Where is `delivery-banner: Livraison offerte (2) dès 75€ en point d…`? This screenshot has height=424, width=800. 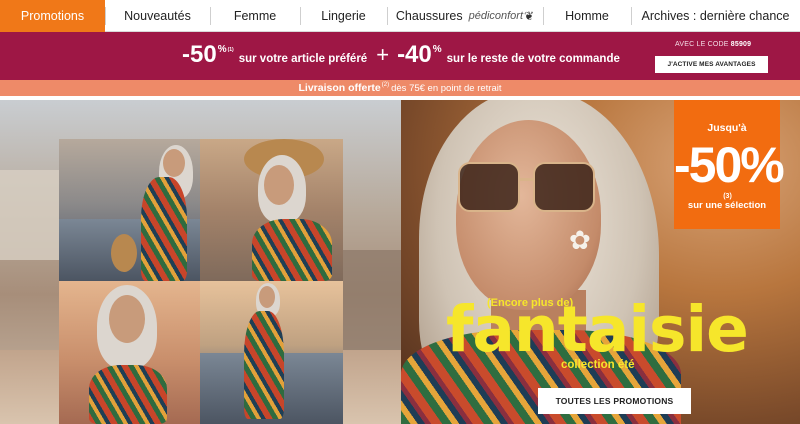
delivery-banner: Livraison offerte (2) dès 75€ en point d… is located at coordinates (400, 88).